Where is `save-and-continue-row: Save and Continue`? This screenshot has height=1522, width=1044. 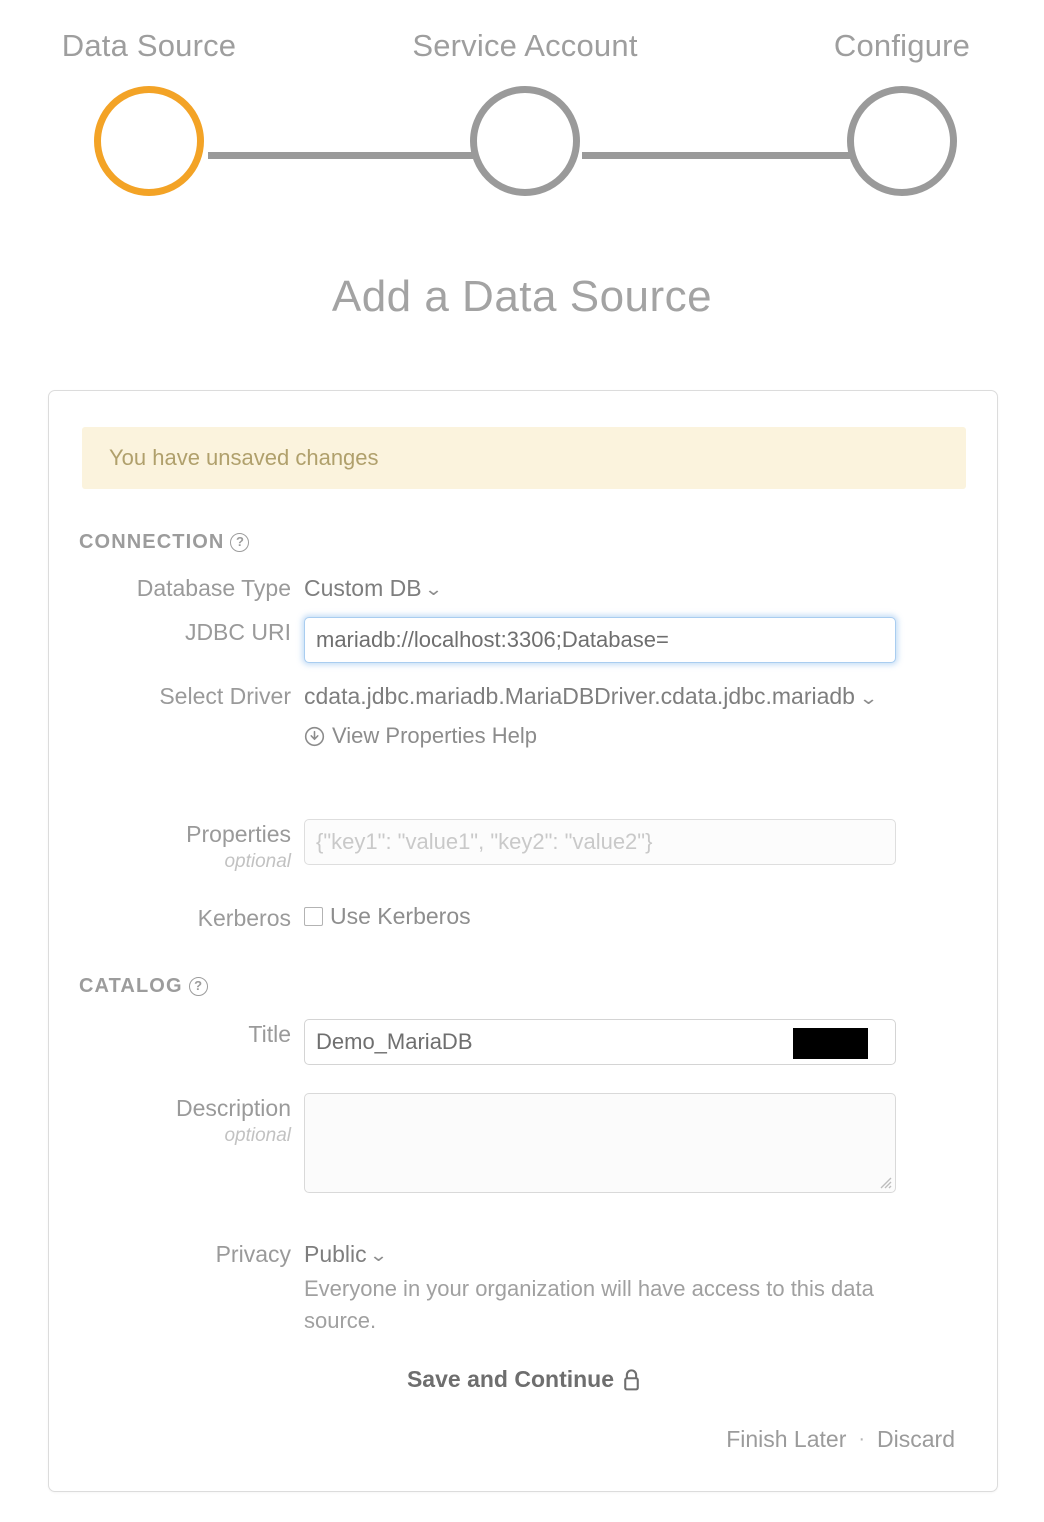 save-and-continue-row: Save and Continue is located at coordinates (524, 1379).